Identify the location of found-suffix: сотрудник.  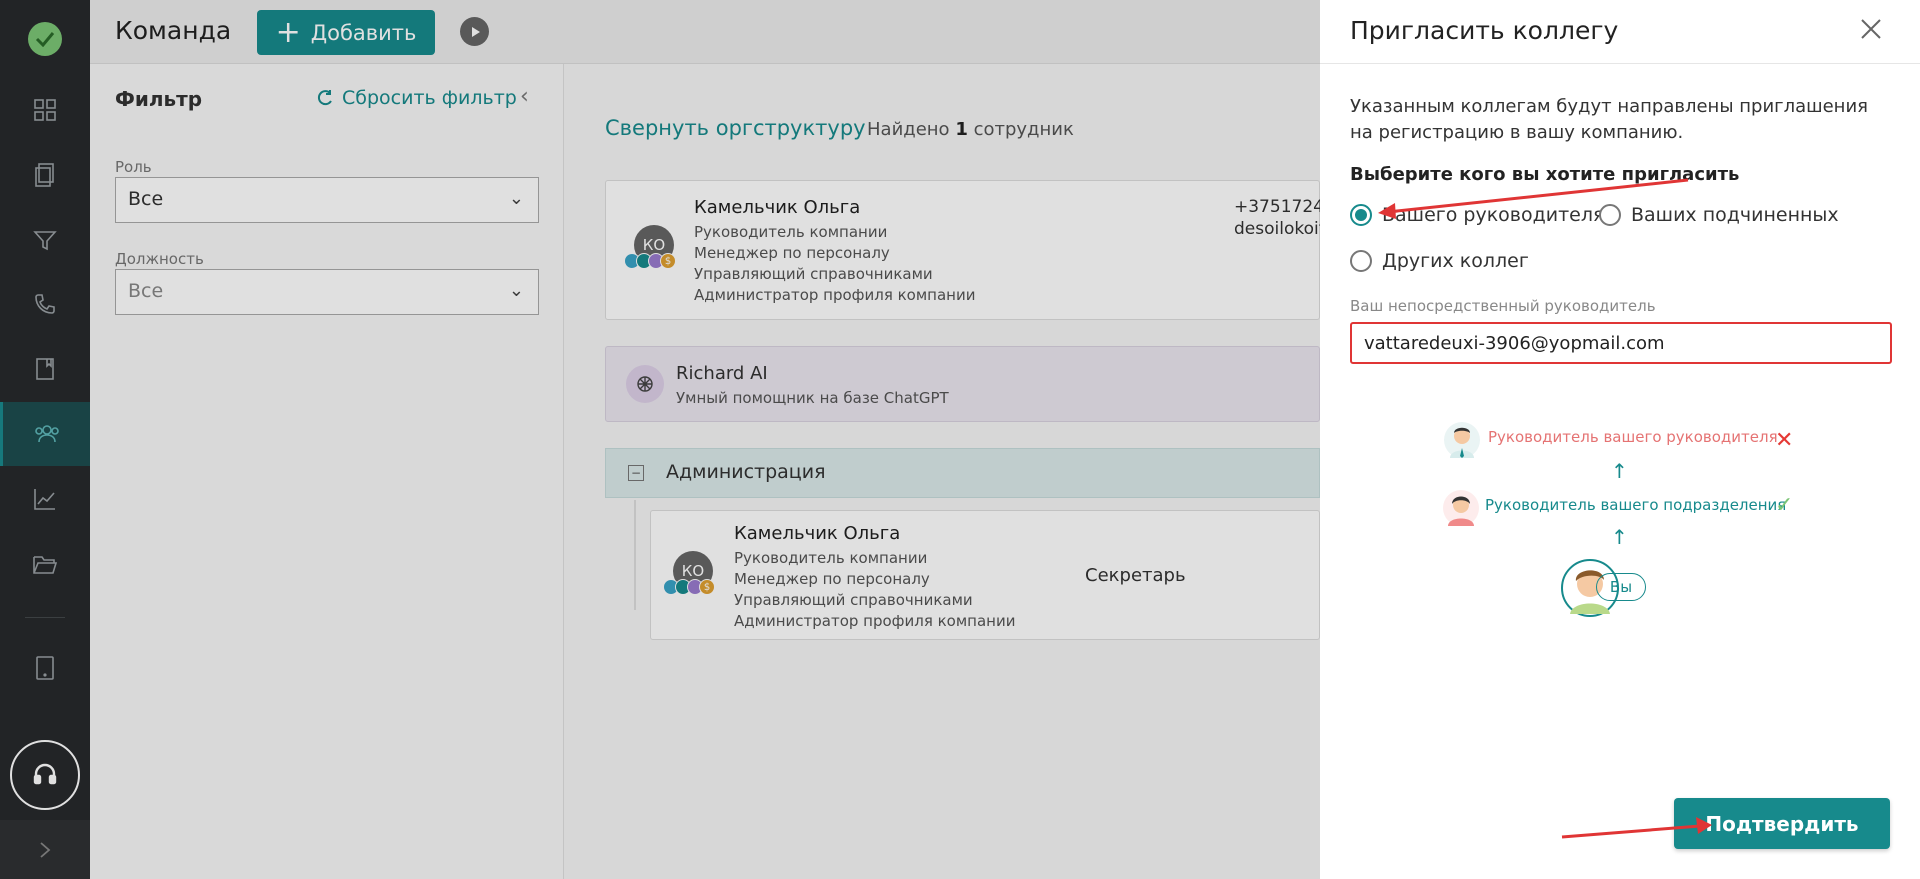
(1023, 129).